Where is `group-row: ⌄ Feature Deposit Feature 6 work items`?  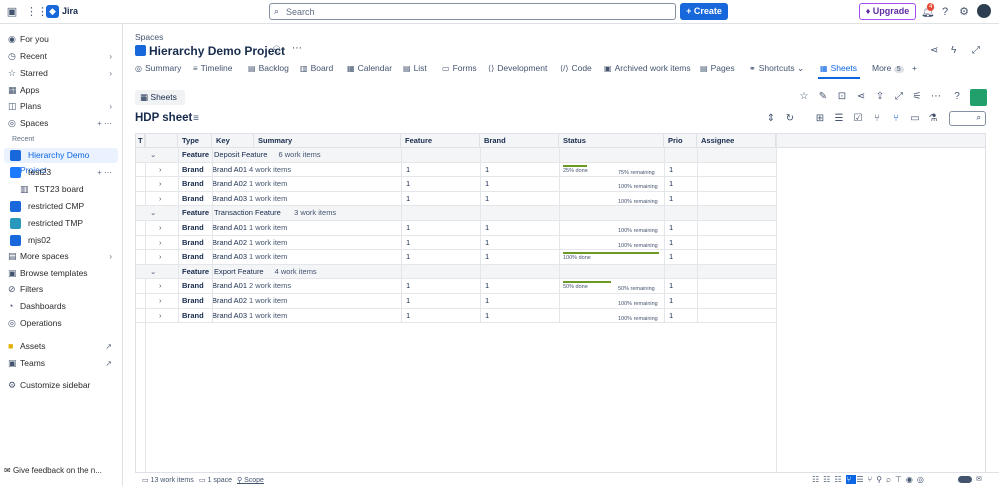 group-row: ⌄ Feature Deposit Feature 6 work items is located at coordinates (456, 155).